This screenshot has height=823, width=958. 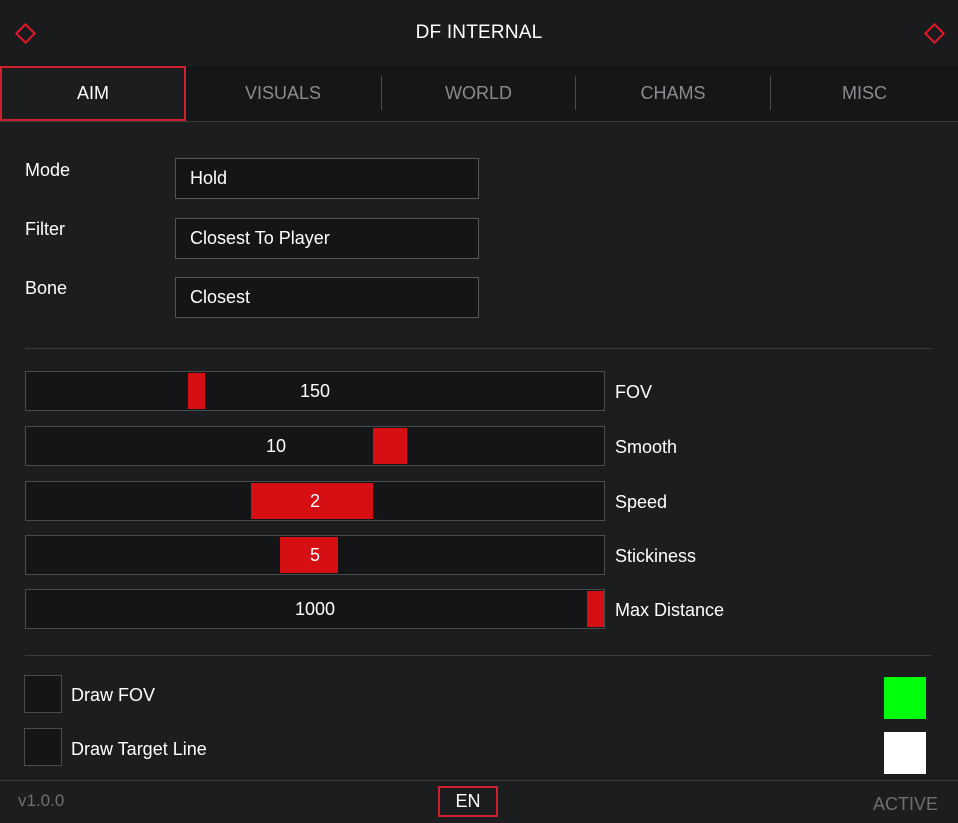 What do you see at coordinates (864, 93) in the screenshot?
I see `tab-misc: MISC` at bounding box center [864, 93].